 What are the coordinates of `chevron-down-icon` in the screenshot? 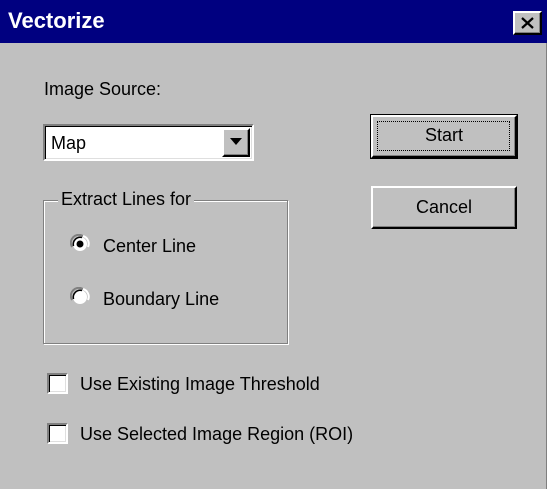 It's located at (236, 141).